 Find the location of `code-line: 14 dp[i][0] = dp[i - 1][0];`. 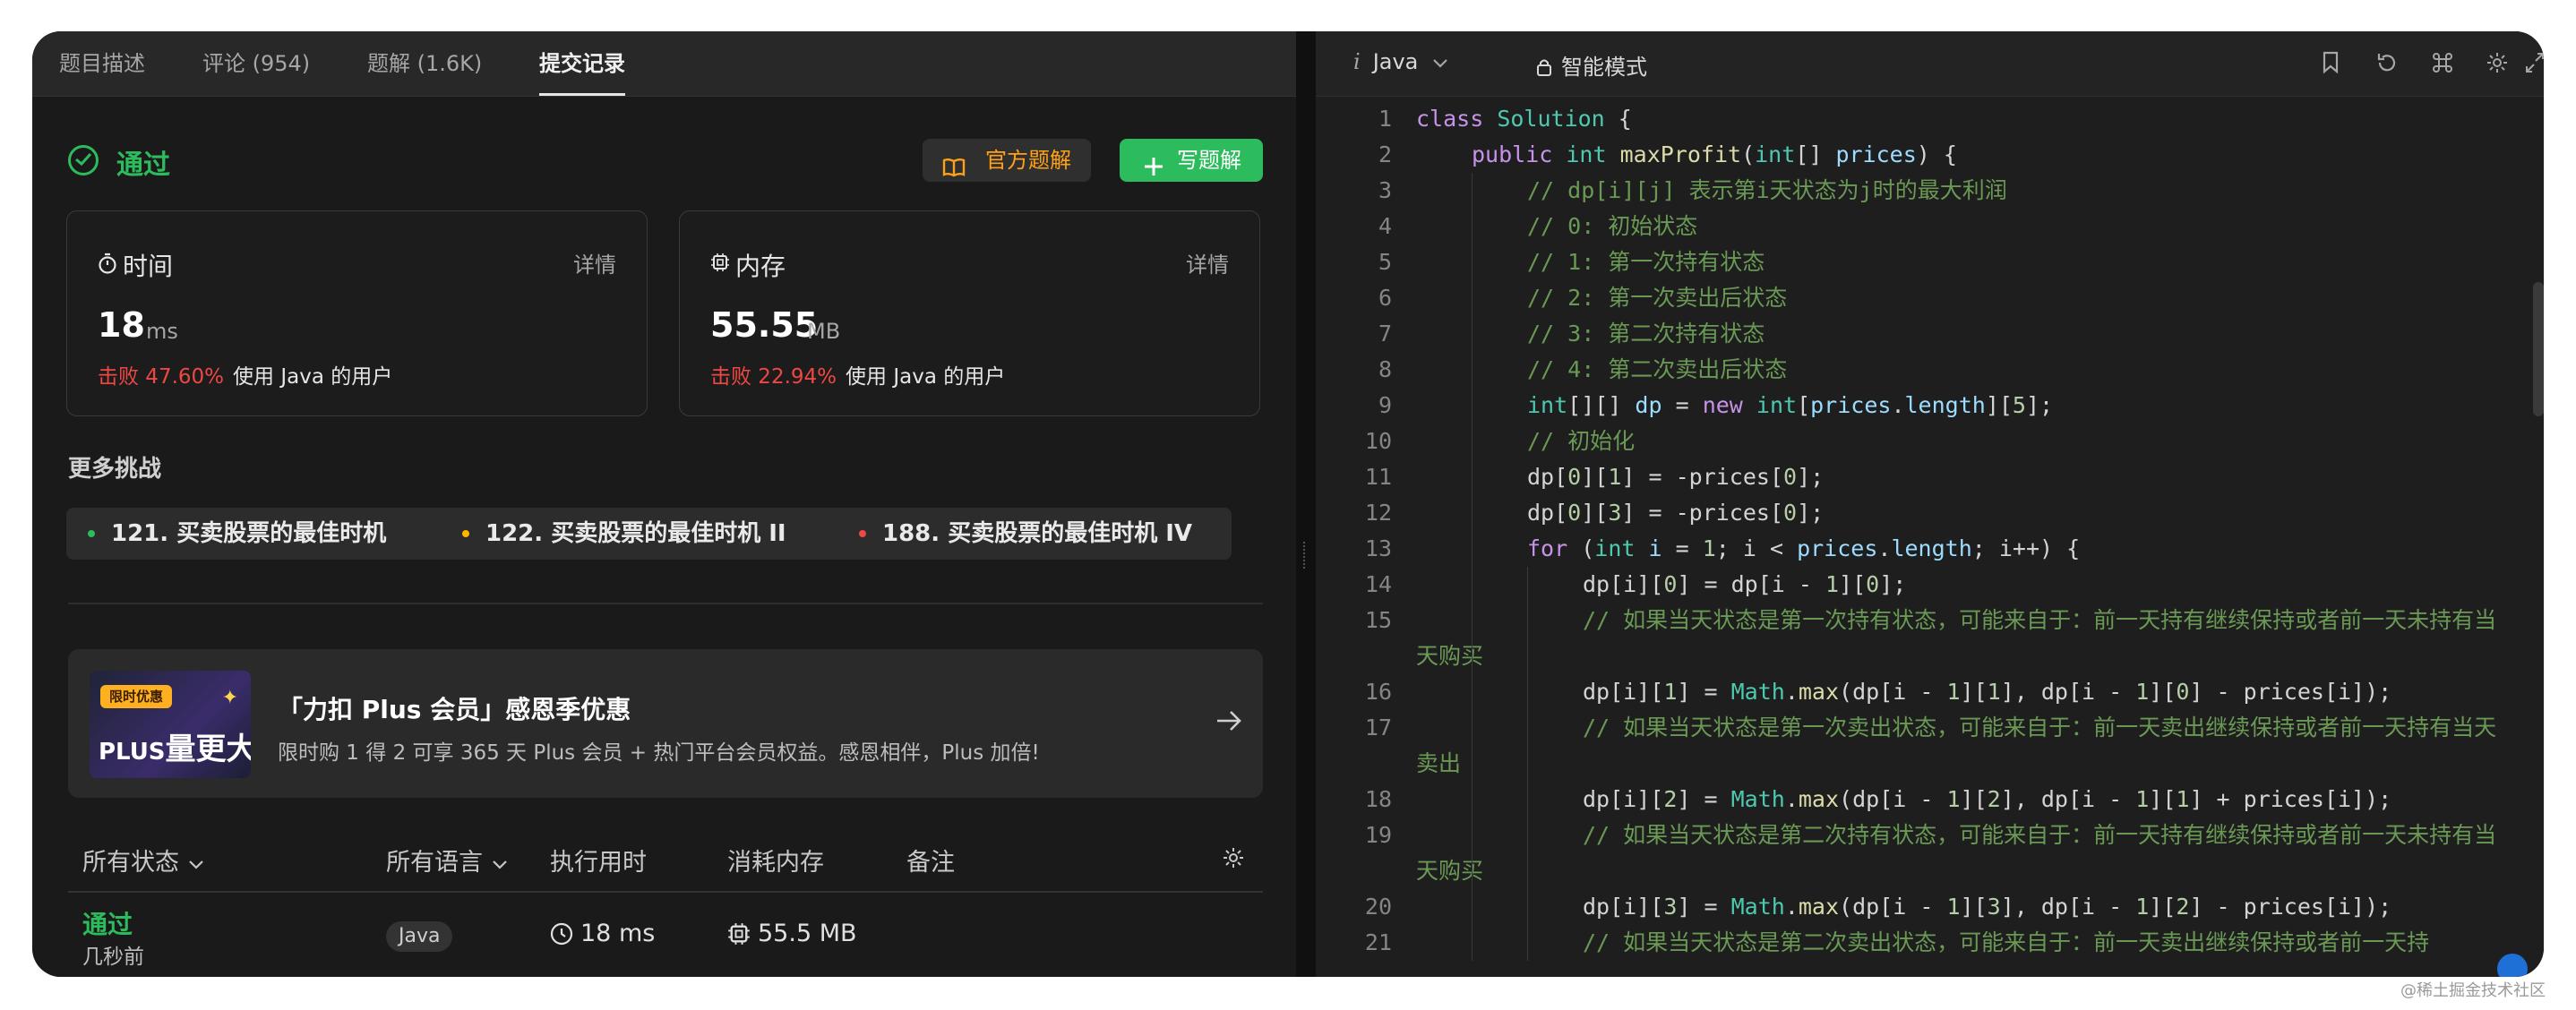

code-line: 14 dp[i][0] = dp[i - 1][0]; is located at coordinates (1930, 585).